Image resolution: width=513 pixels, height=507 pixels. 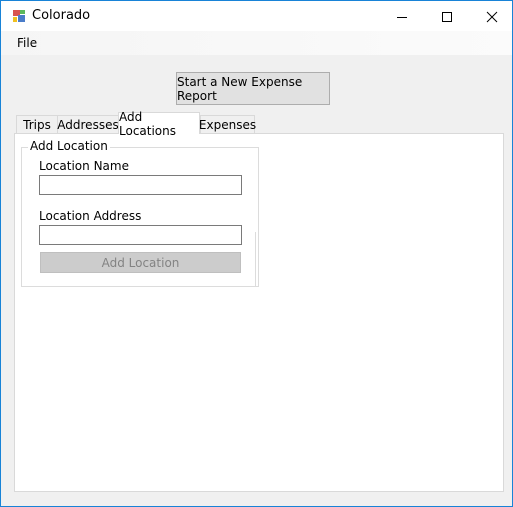 What do you see at coordinates (61, 15) in the screenshot?
I see `window-title: Colorado` at bounding box center [61, 15].